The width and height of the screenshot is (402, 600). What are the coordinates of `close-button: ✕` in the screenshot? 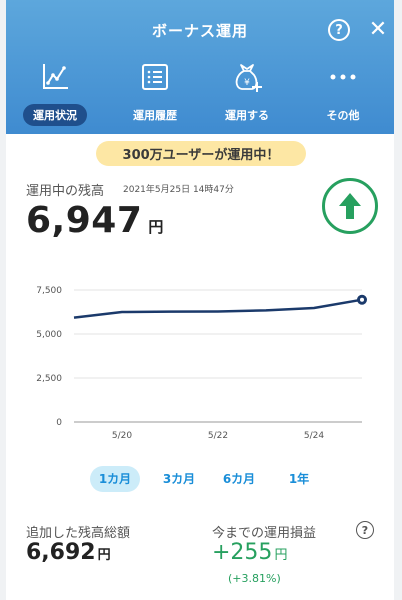 It's located at (378, 29).